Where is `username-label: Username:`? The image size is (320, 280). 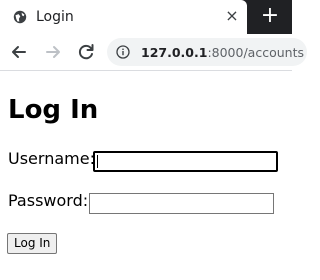 username-label: Username: is located at coordinates (51, 158).